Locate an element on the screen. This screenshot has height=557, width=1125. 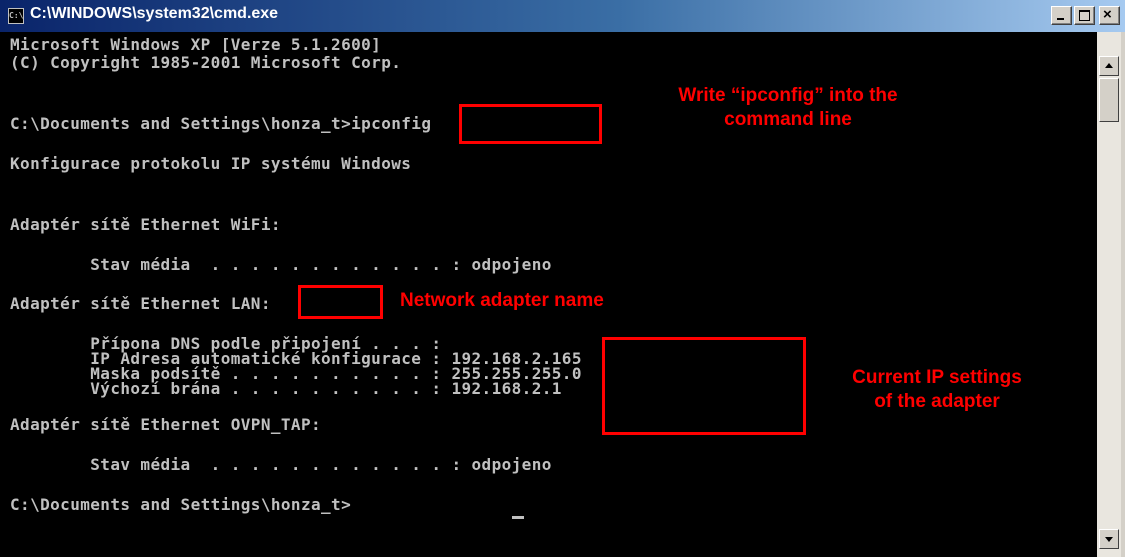
arrow-up-icon is located at coordinates (1109, 65).